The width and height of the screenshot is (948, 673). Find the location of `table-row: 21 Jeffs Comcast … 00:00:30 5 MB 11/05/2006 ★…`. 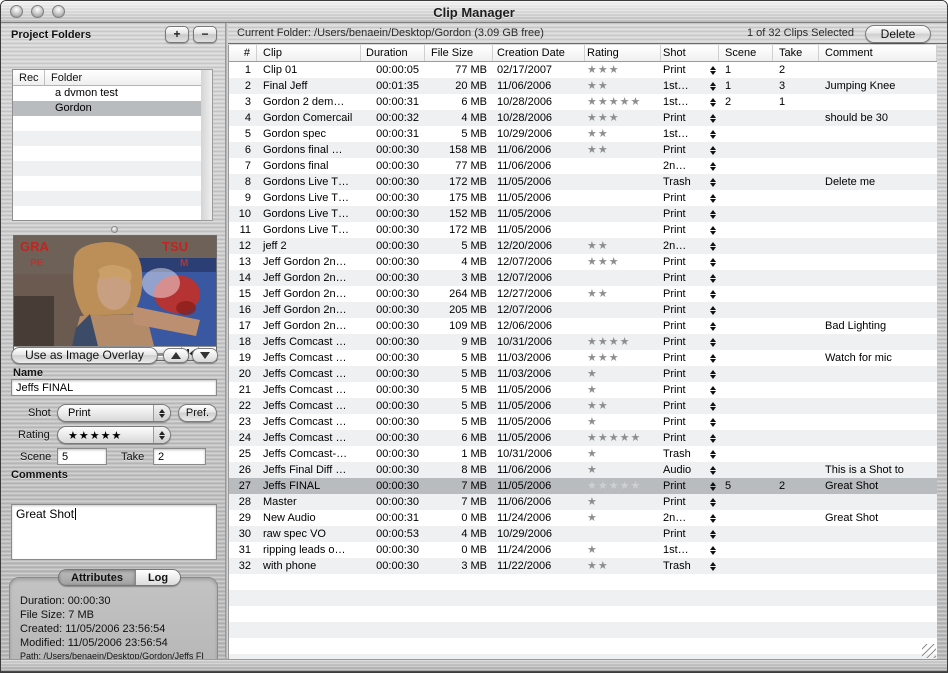

table-row: 21 Jeffs Comcast … 00:00:30 5 MB 11/05/2006 ★… is located at coordinates (583, 390).